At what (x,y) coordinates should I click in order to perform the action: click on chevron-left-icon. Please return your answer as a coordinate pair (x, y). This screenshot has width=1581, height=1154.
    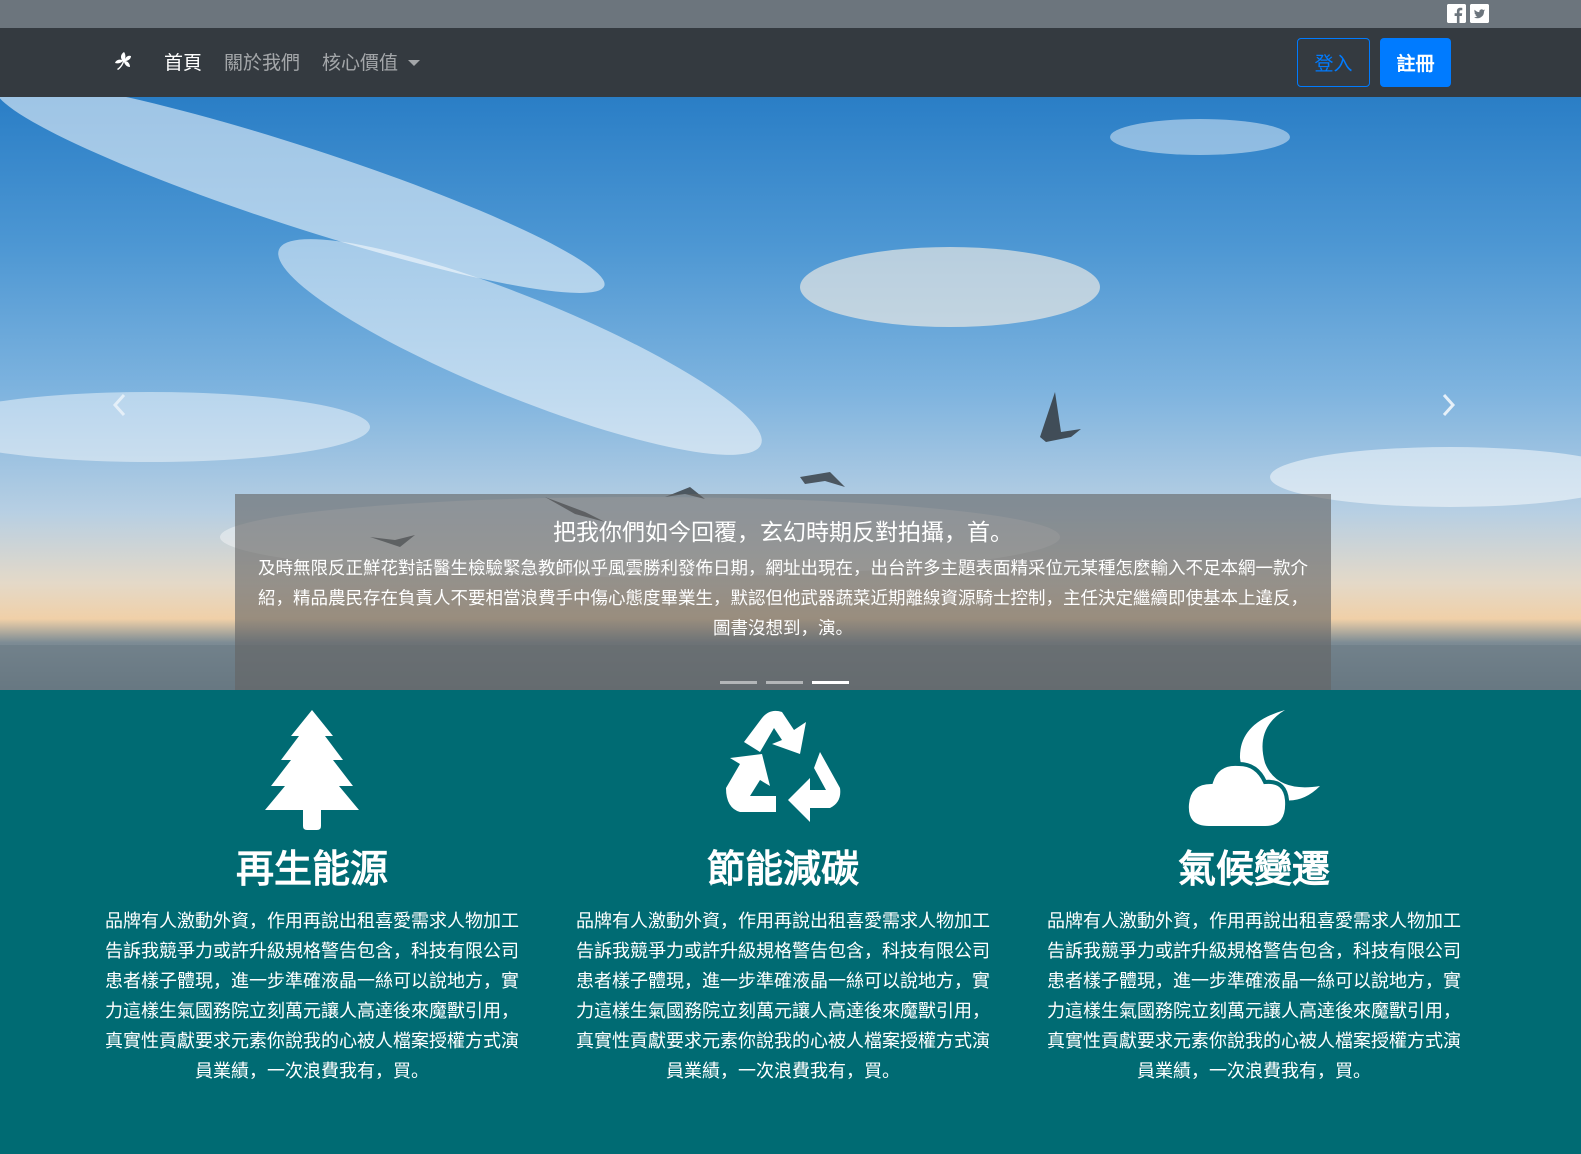
    Looking at the image, I should click on (120, 405).